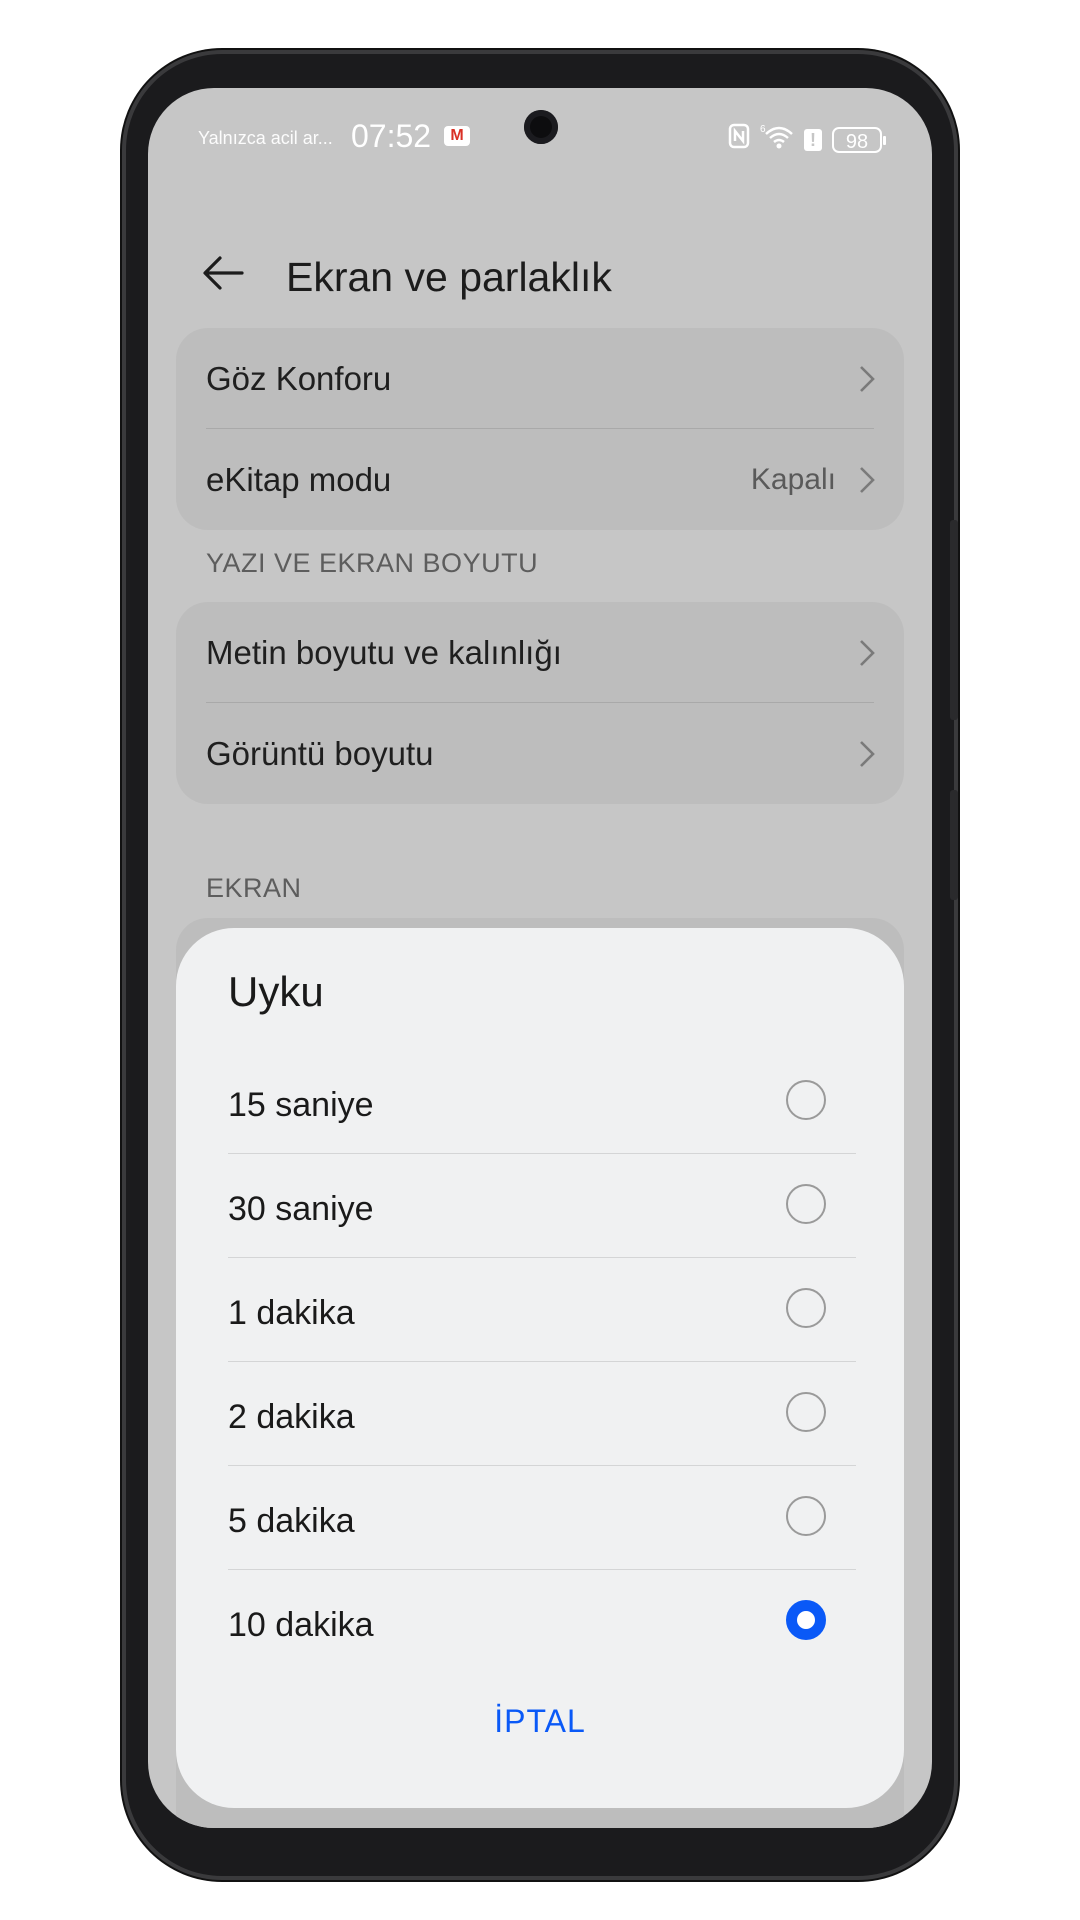 This screenshot has width=1080, height=1920. I want to click on row-label: eKitap modu, so click(299, 479).